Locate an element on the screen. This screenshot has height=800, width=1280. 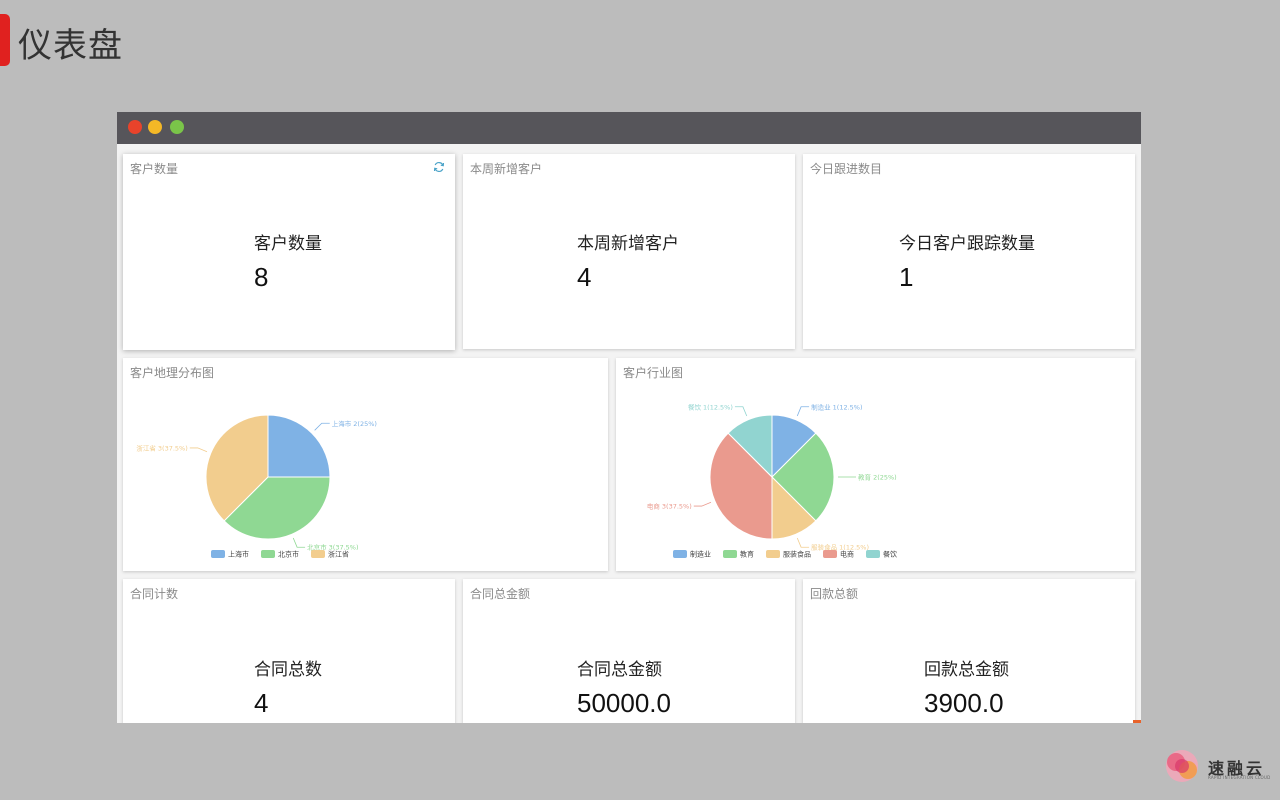
title-accent-bar is located at coordinates (5, 40).